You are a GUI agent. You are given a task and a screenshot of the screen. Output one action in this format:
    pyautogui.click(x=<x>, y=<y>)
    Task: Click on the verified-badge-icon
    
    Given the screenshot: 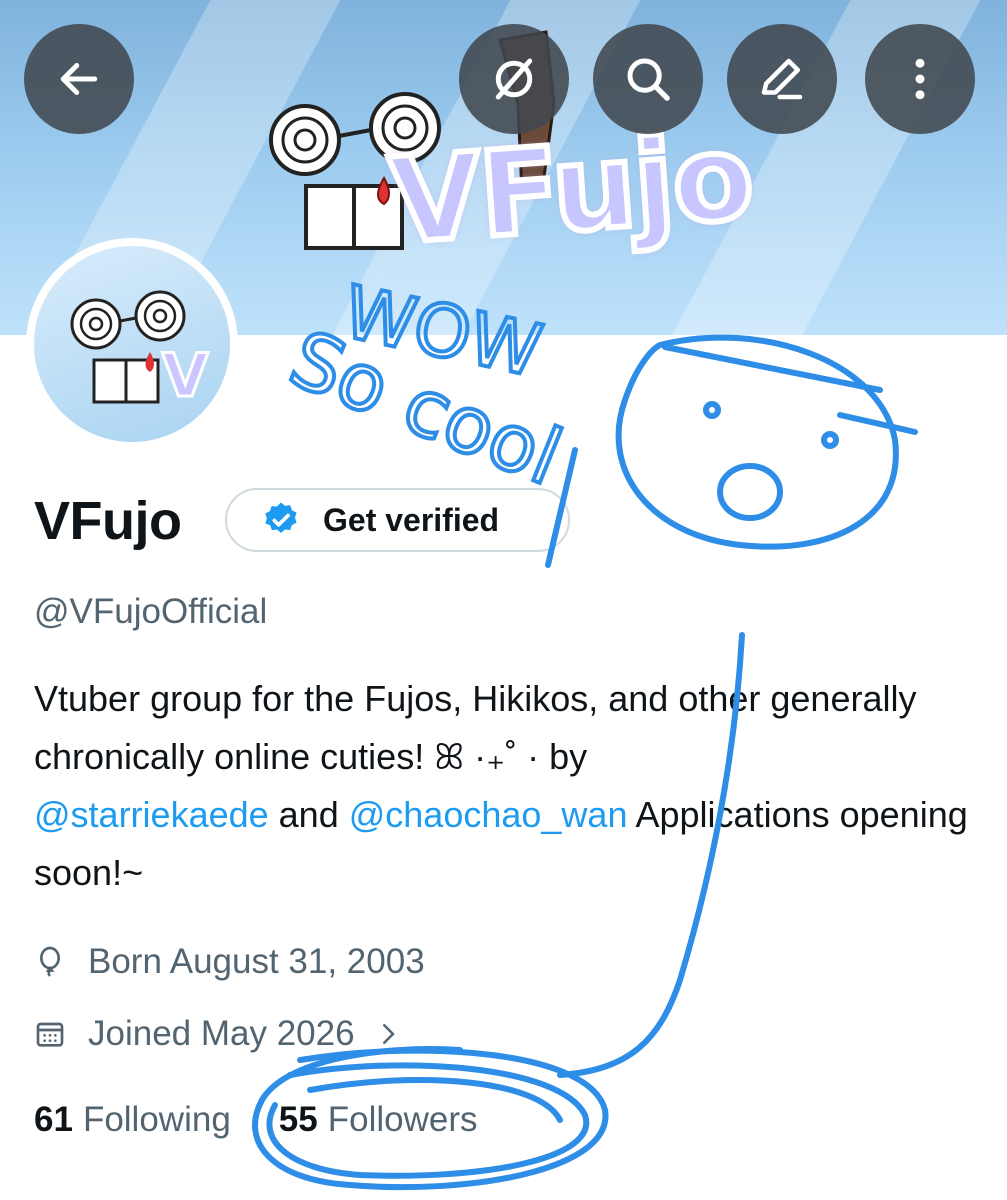 What is the action you would take?
    pyautogui.click(x=281, y=517)
    